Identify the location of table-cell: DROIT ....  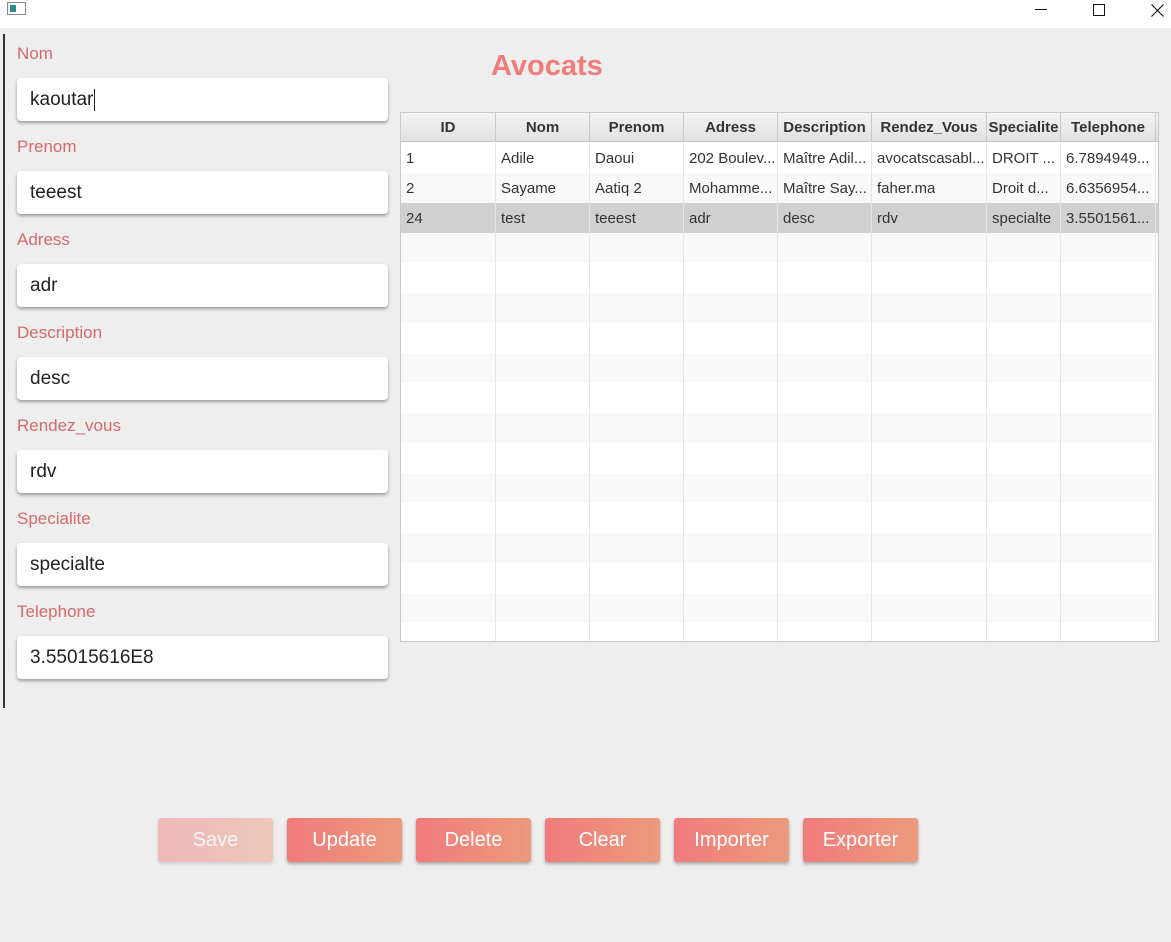
(1024, 158).